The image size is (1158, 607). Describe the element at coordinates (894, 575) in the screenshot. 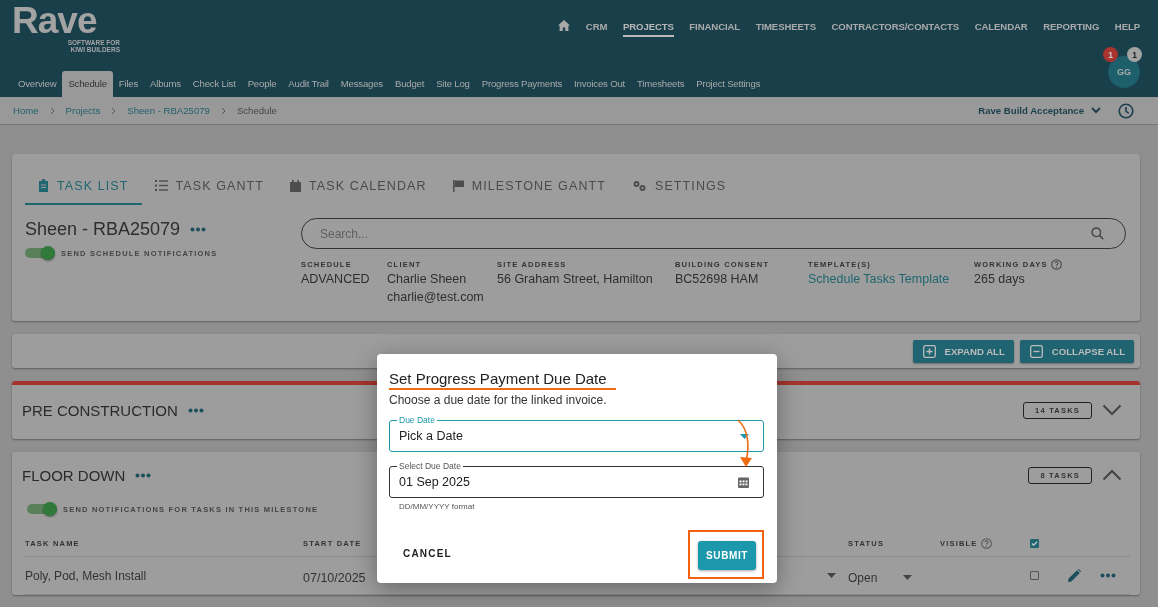

I see `status-dropdown: Open` at that location.